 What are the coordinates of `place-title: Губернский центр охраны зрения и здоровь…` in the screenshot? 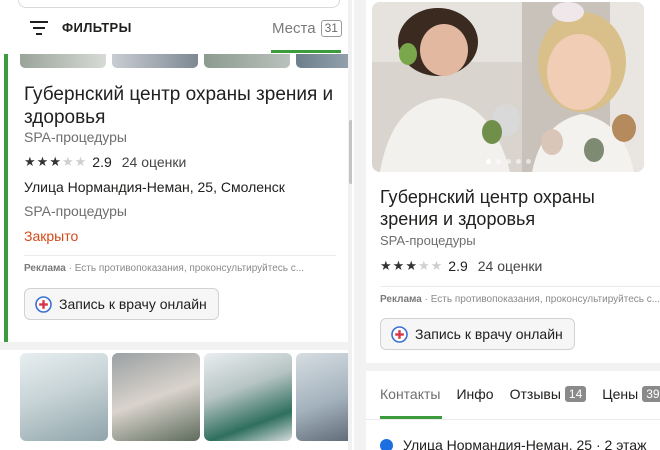 It's located at (487, 208).